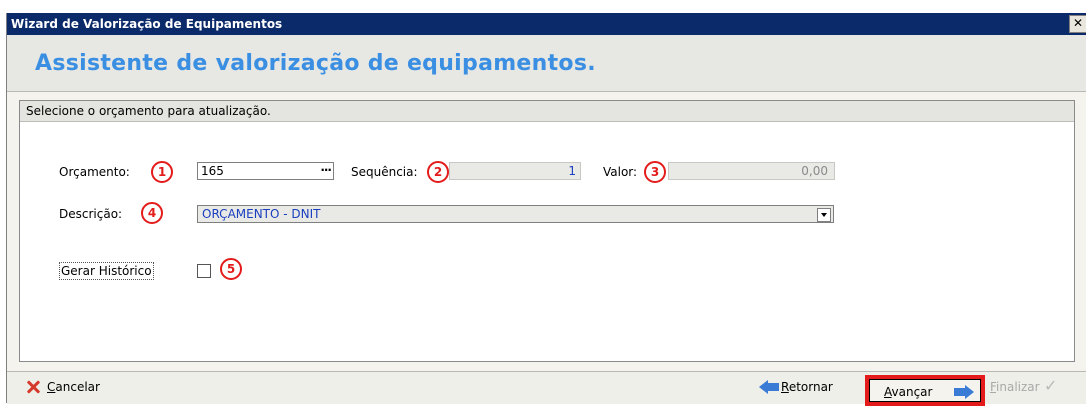  Describe the element at coordinates (751, 171) in the screenshot. I see `valor-field: 0,00` at that location.